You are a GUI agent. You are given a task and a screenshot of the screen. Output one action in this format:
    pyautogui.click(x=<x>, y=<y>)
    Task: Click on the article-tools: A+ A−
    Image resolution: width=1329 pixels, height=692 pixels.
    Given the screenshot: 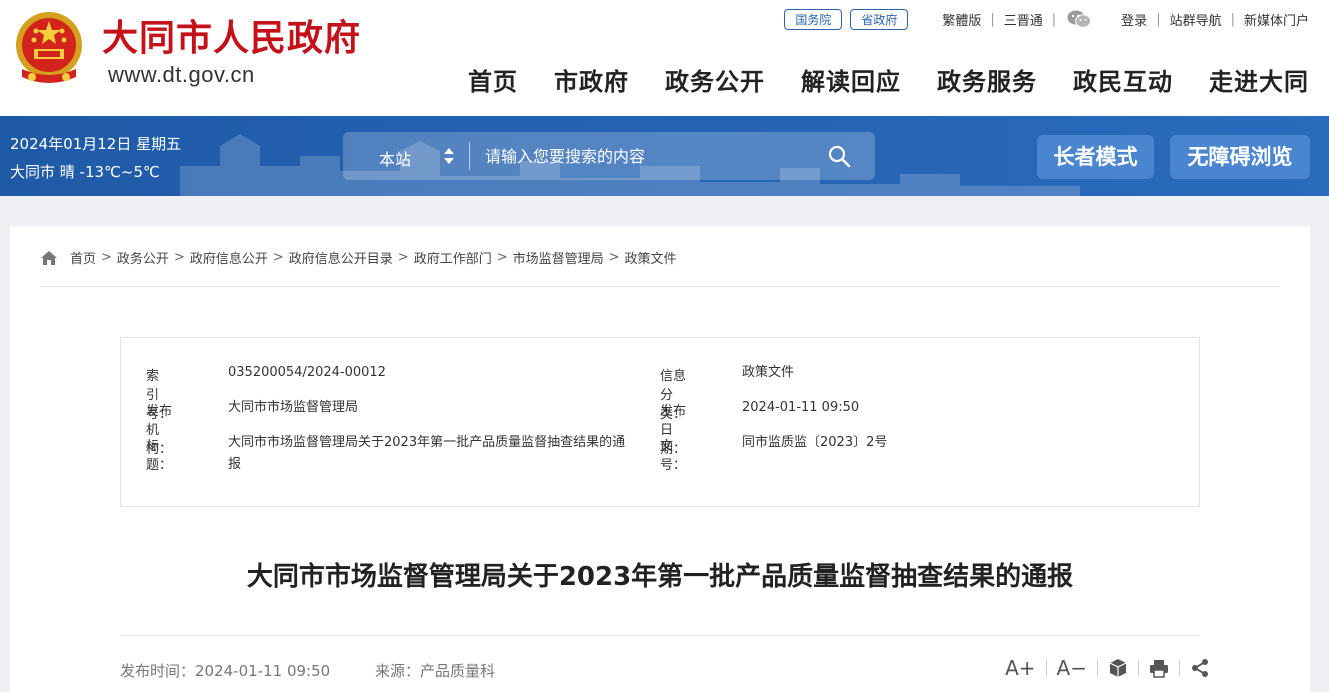 What is the action you would take?
    pyautogui.click(x=1102, y=668)
    